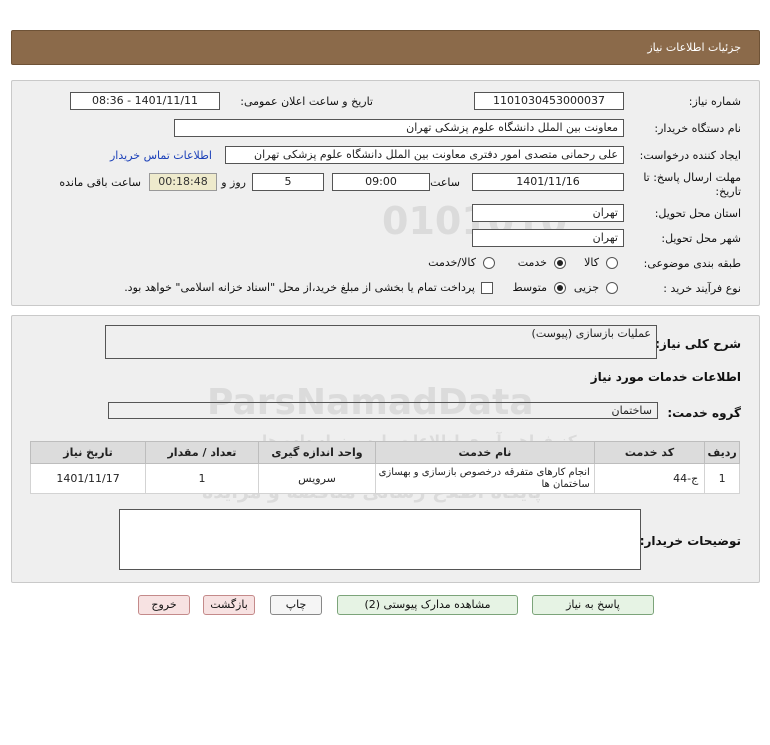 This screenshot has height=745, width=770. I want to click on service-group-label: گروه خدمت:, so click(704, 413).